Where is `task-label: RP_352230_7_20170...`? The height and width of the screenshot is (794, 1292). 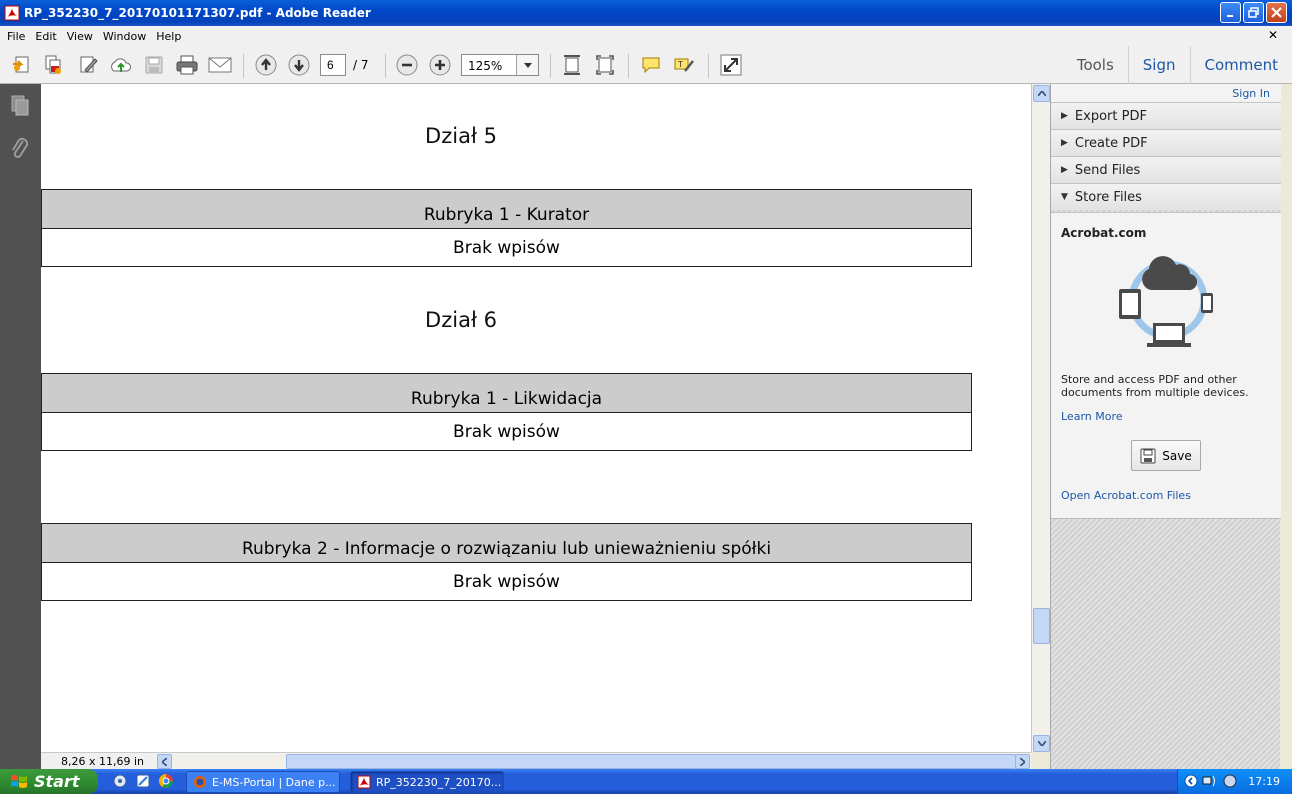 task-label: RP_352230_7_20170... is located at coordinates (439, 782).